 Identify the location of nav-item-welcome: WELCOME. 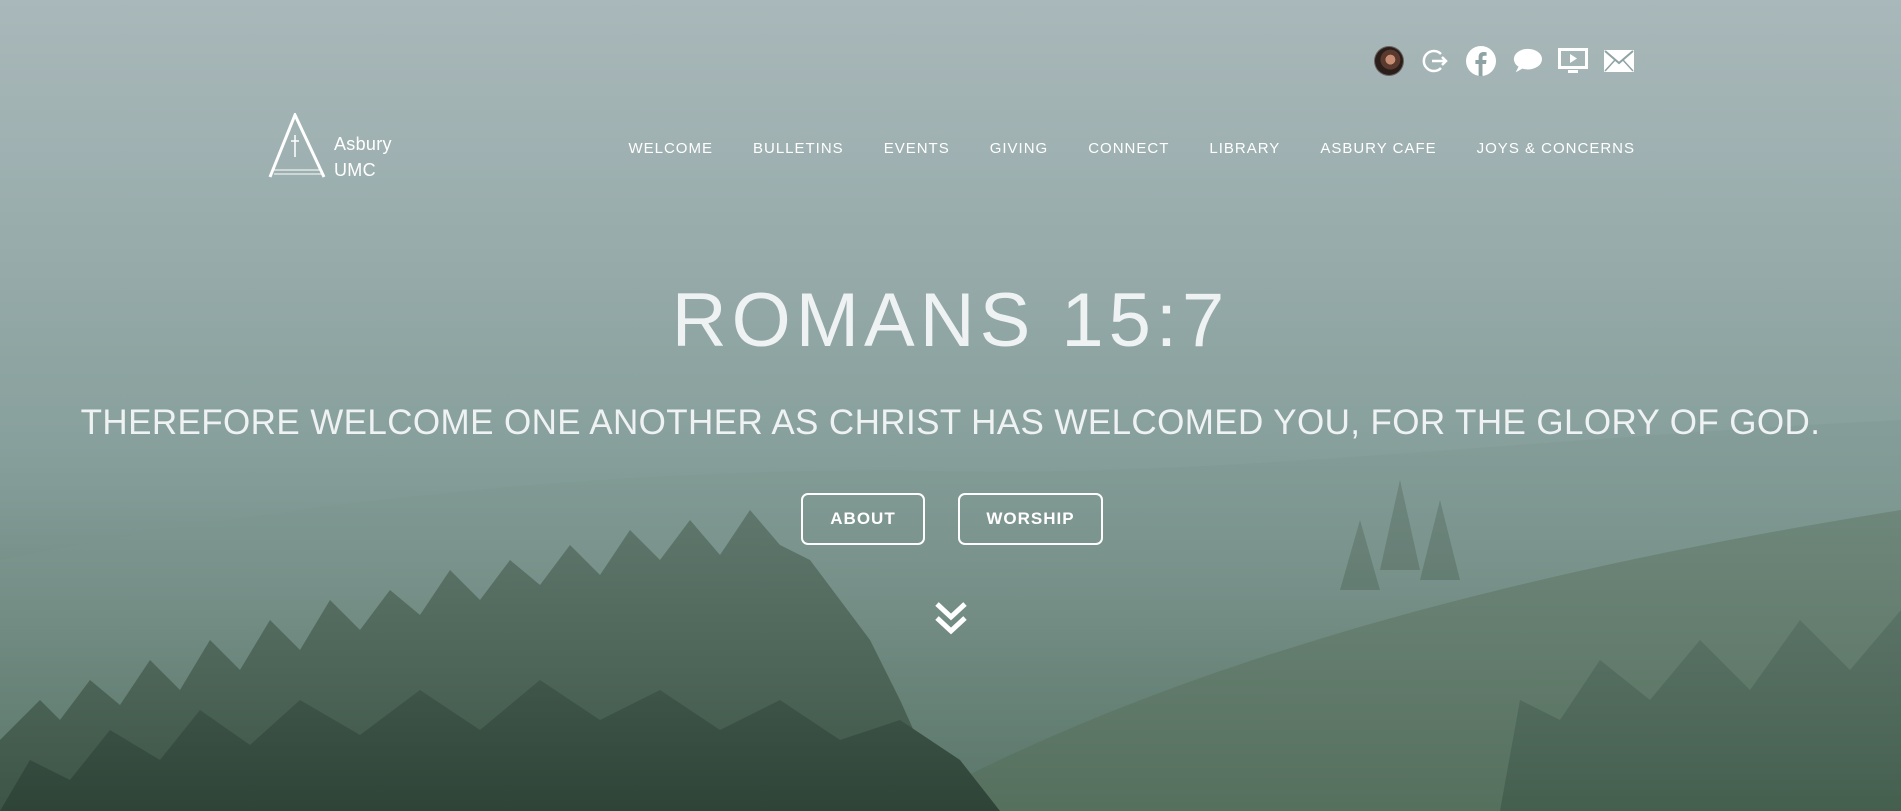
(670, 148).